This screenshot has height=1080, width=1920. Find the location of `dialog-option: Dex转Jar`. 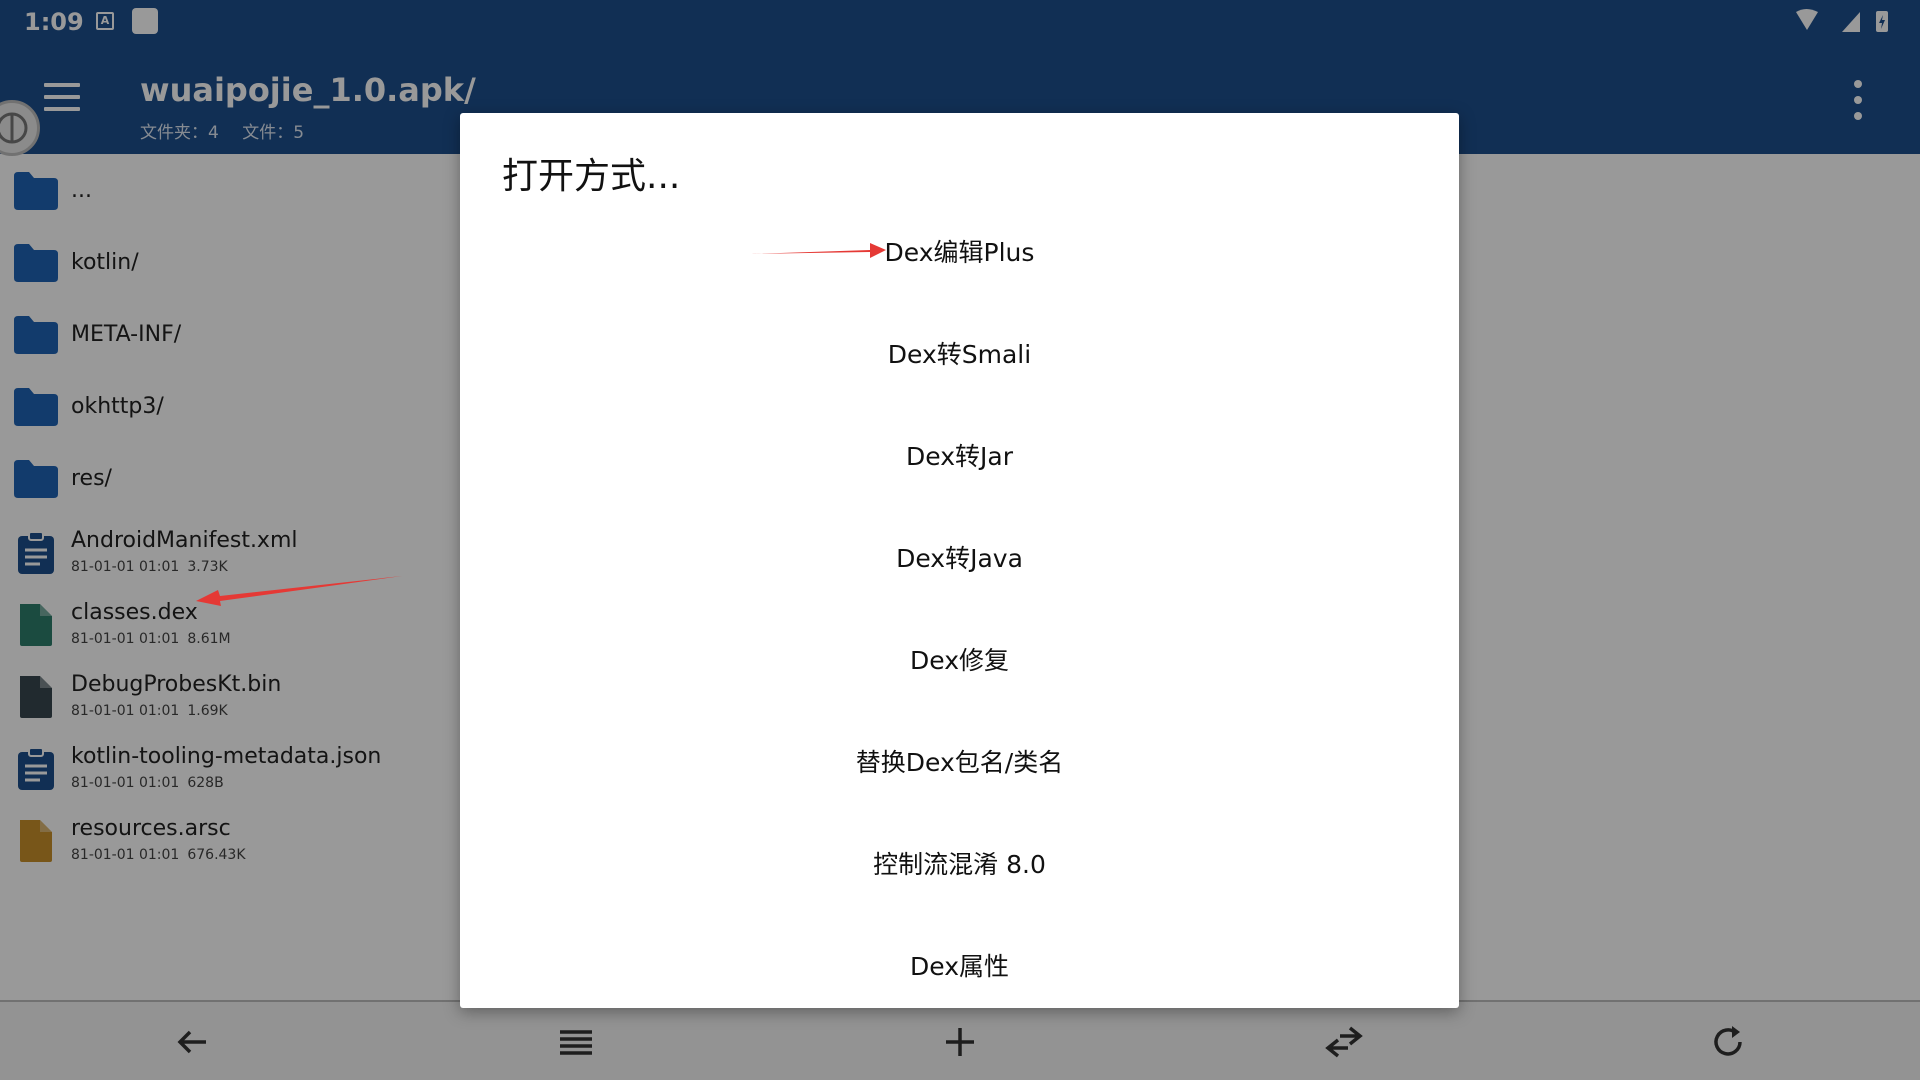

dialog-option: Dex转Jar is located at coordinates (959, 457).